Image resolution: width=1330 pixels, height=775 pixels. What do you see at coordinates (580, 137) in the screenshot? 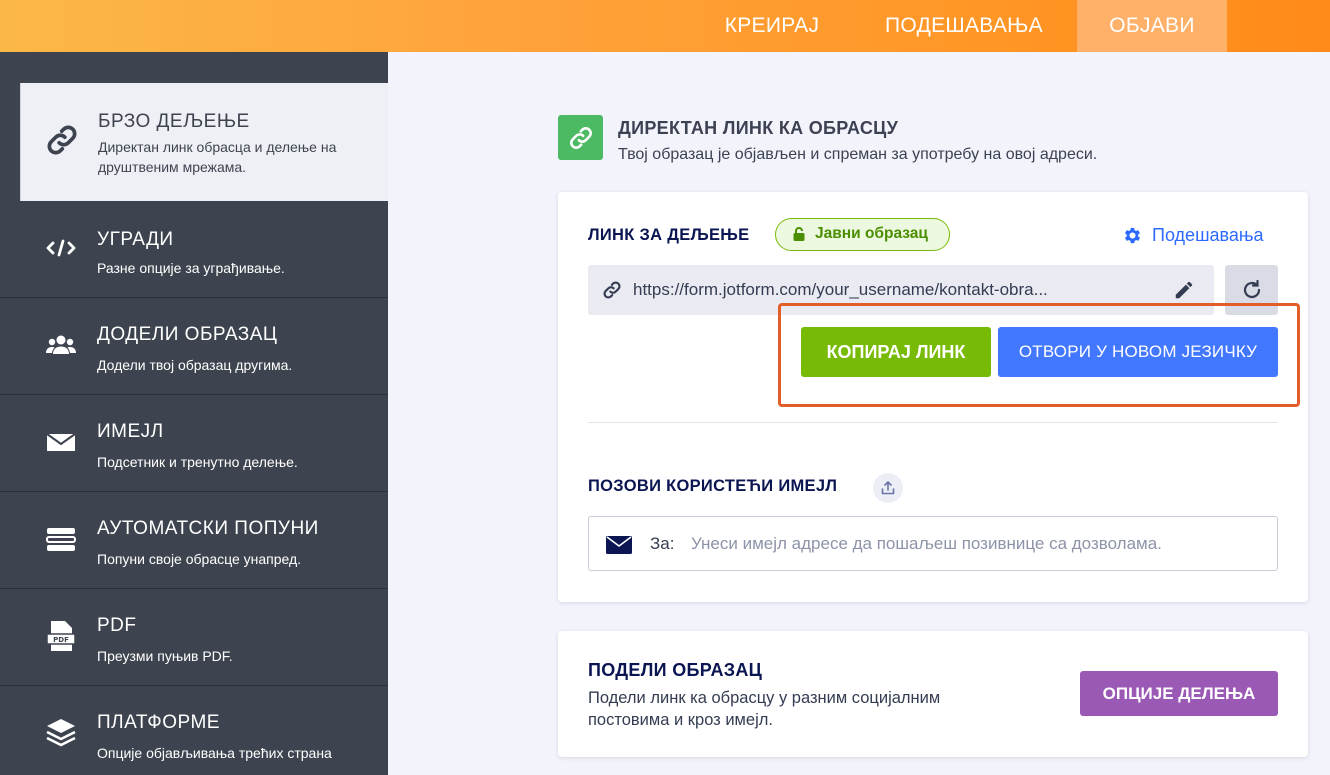
I see `direct-link-icon` at bounding box center [580, 137].